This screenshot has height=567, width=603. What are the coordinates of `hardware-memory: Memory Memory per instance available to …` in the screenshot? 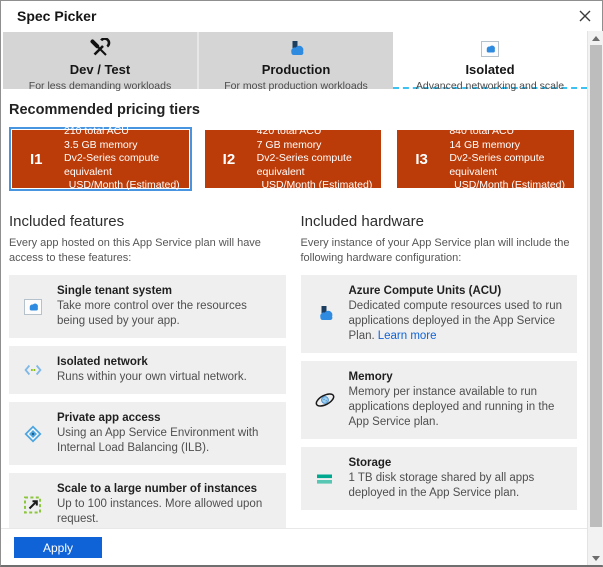 It's located at (438, 400).